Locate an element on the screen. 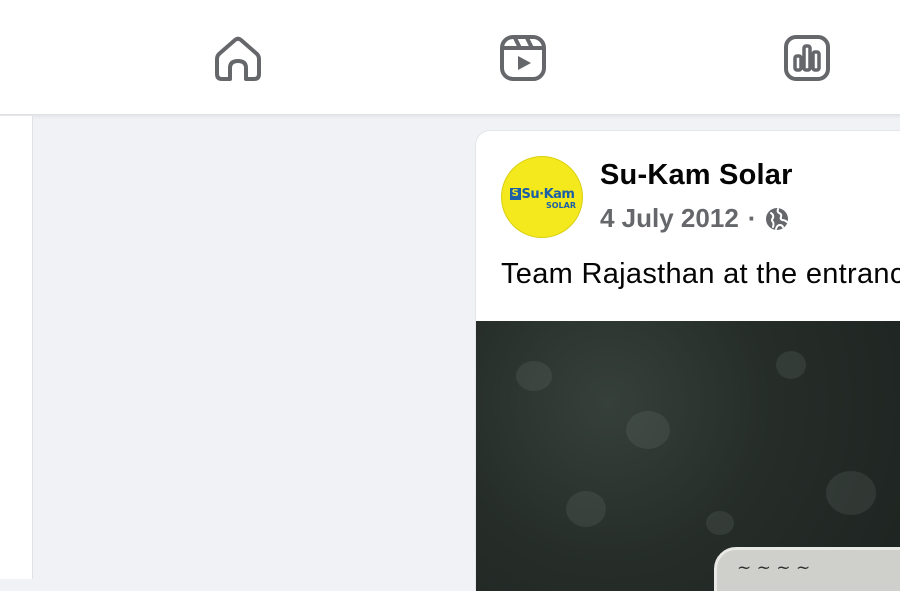 The image size is (900, 591). left-panel is located at coordinates (16, 347).